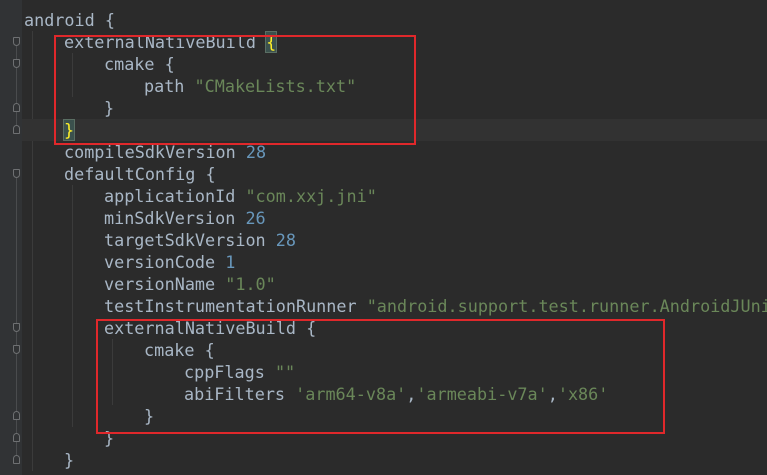 The width and height of the screenshot is (767, 475). I want to click on code-line: compileSdkVersion 28, so click(145, 152).